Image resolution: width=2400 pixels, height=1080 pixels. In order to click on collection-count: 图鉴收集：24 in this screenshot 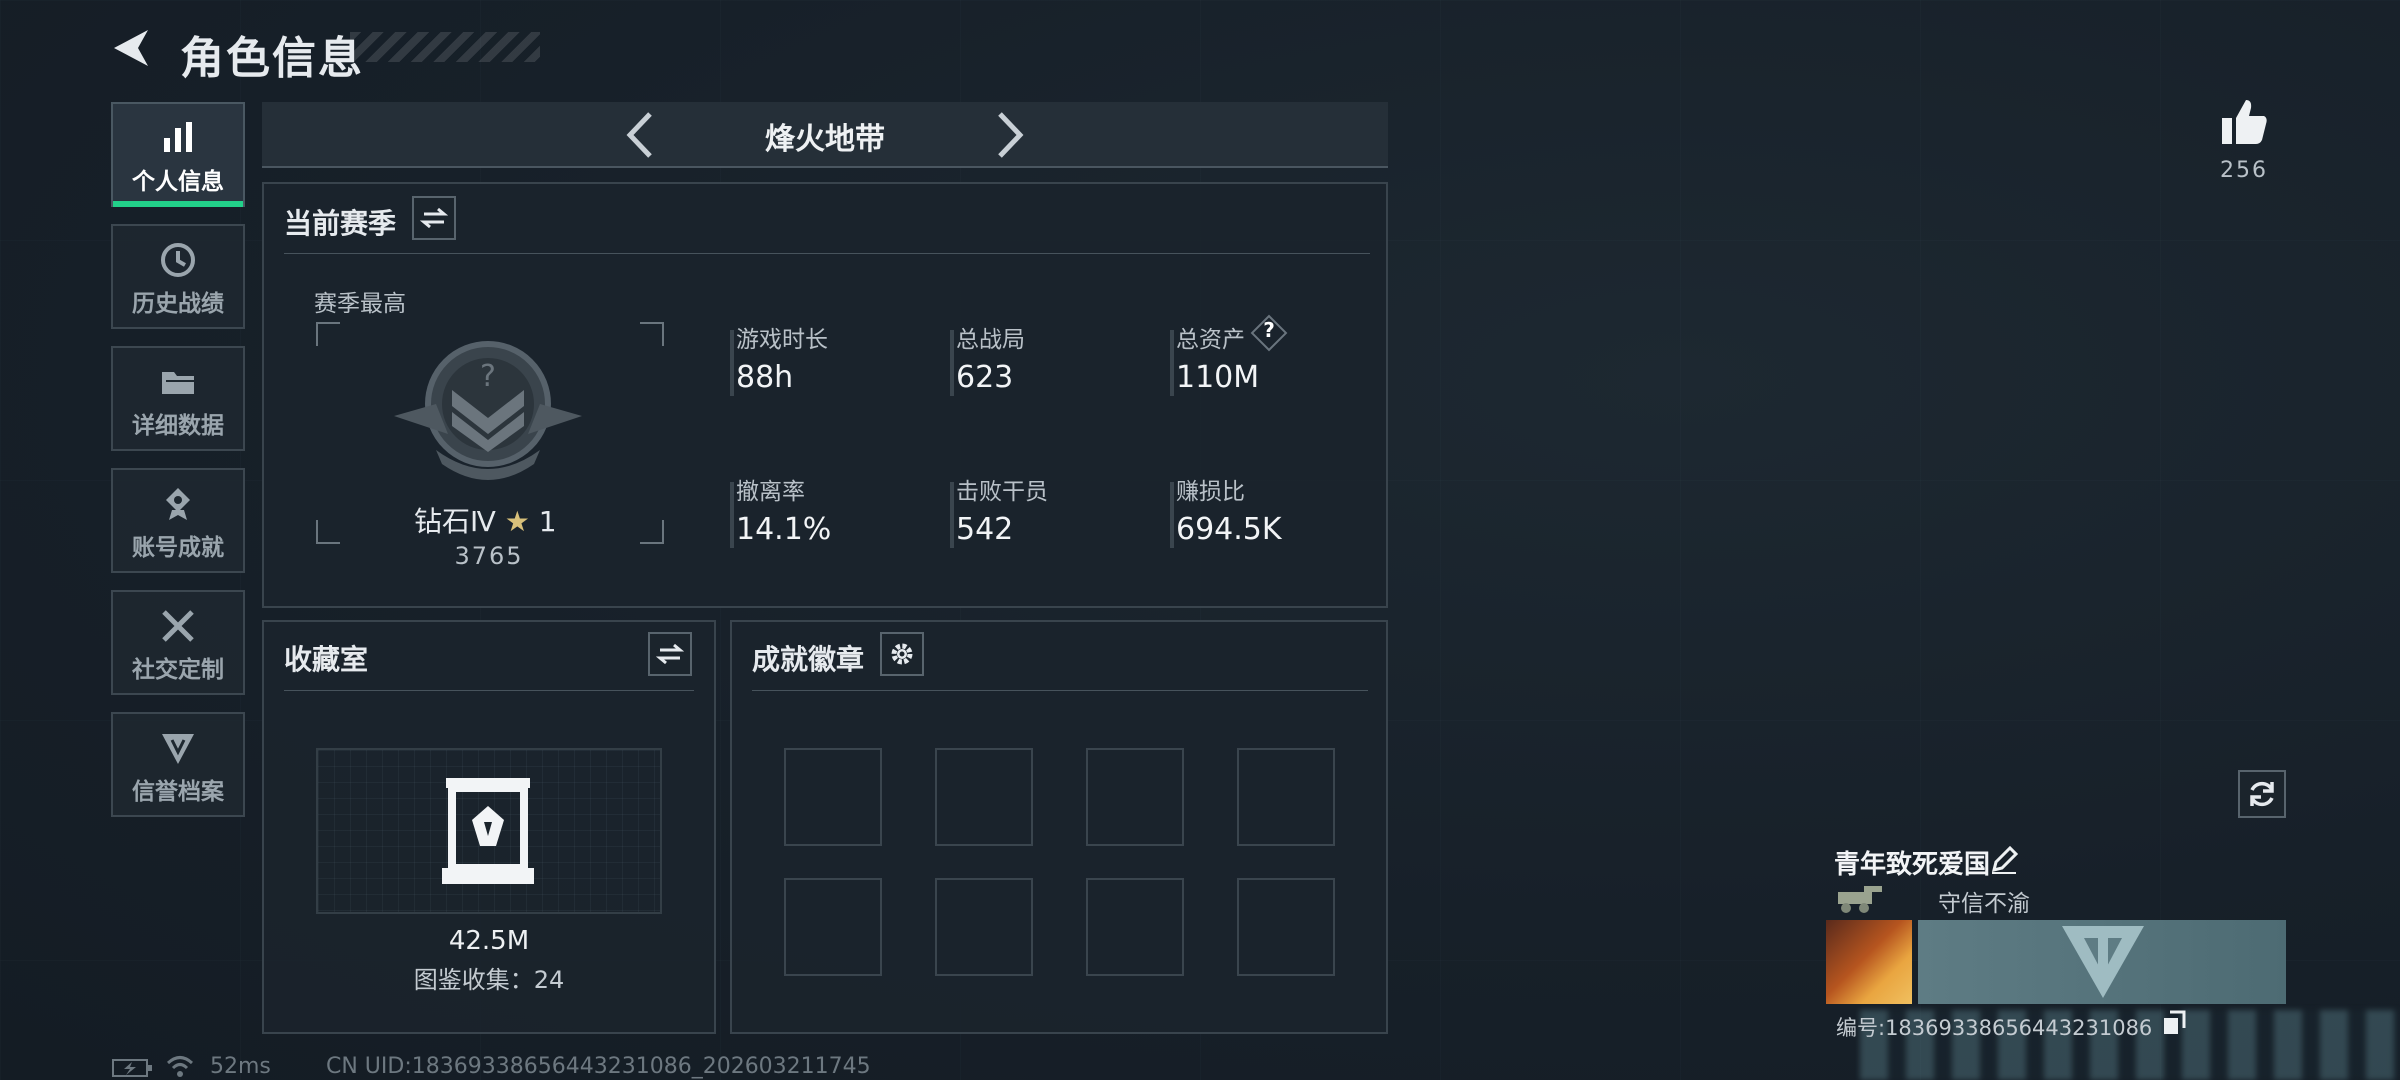, I will do `click(489, 980)`.